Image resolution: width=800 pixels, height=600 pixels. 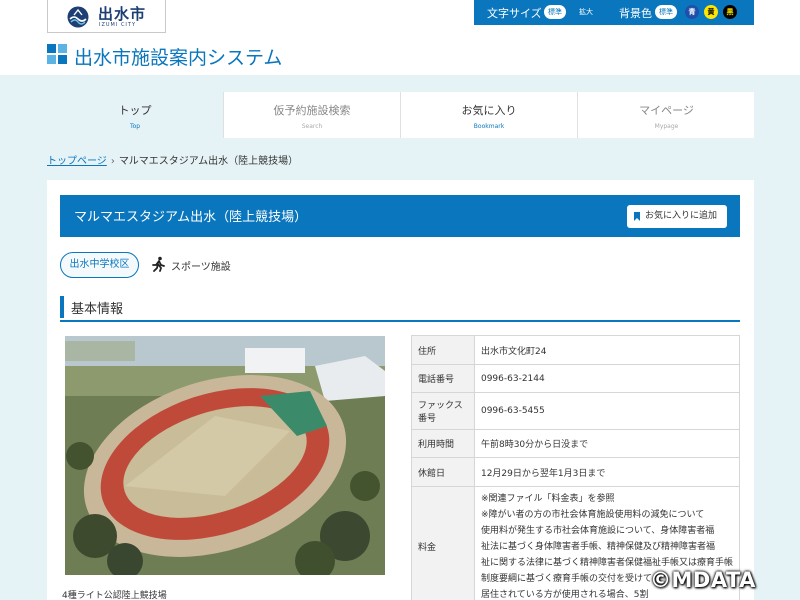 I want to click on font-standard-button: 標準, so click(x=555, y=12).